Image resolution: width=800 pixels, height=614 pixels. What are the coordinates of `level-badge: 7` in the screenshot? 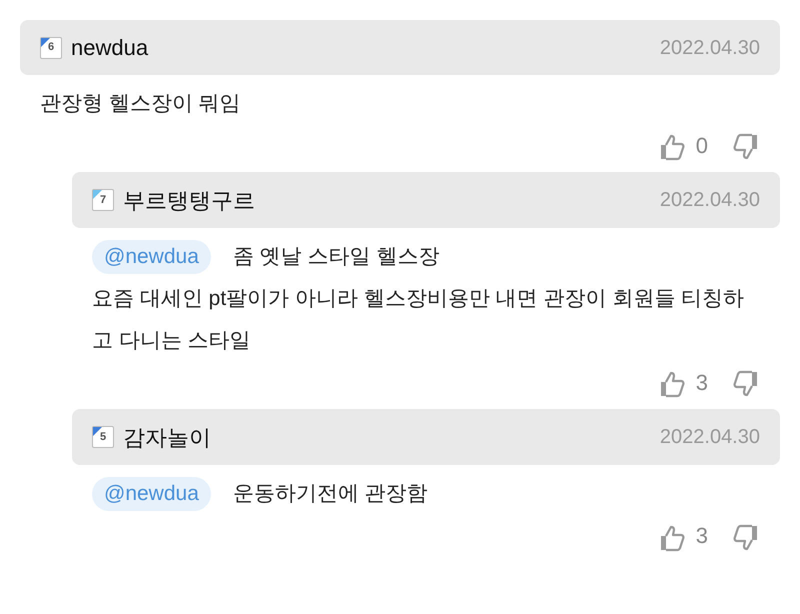 It's located at (103, 200).